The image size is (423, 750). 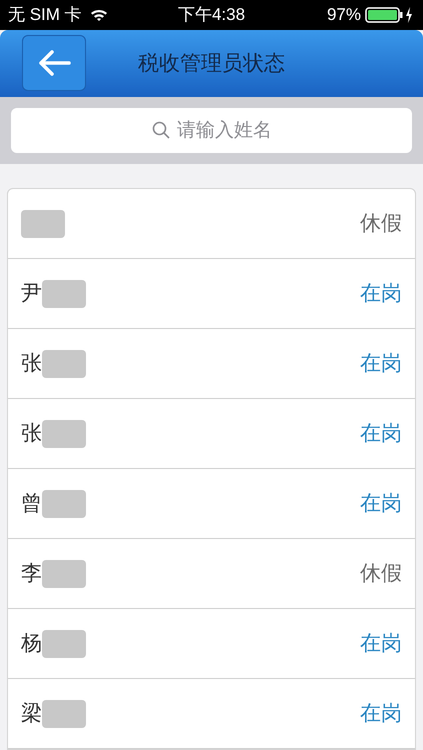 What do you see at coordinates (211, 714) in the screenshot?
I see `staff-row: 梁 在岗` at bounding box center [211, 714].